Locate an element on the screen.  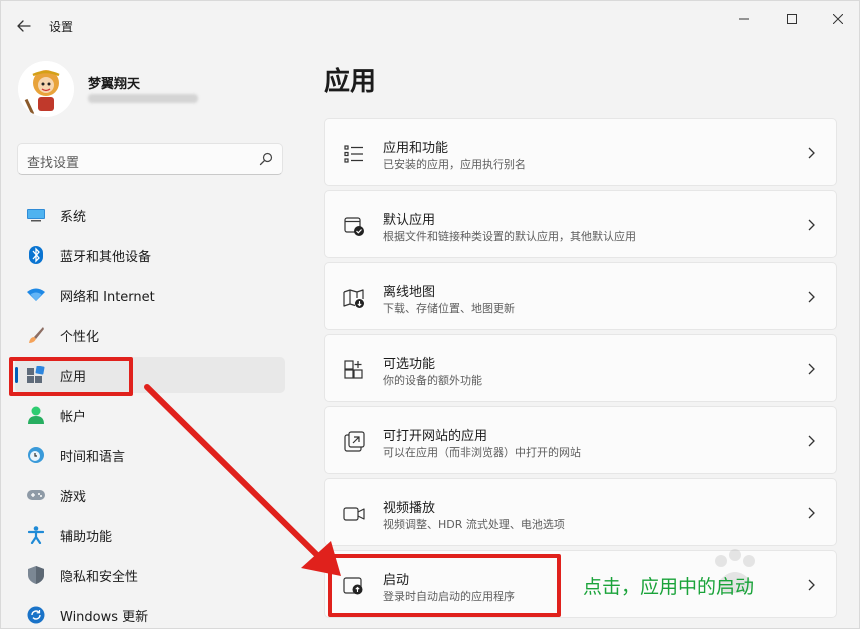
search-input: 查找设置 is located at coordinates (150, 159).